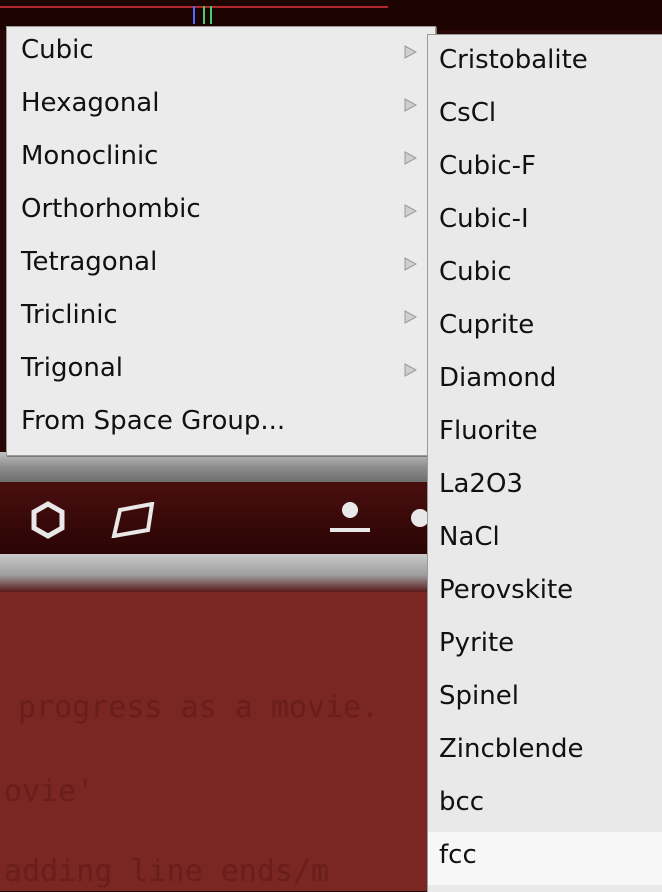 The height and width of the screenshot is (892, 662). Describe the element at coordinates (221, 159) in the screenshot. I see `menu-item-monoclinic: Monoclinic` at that location.